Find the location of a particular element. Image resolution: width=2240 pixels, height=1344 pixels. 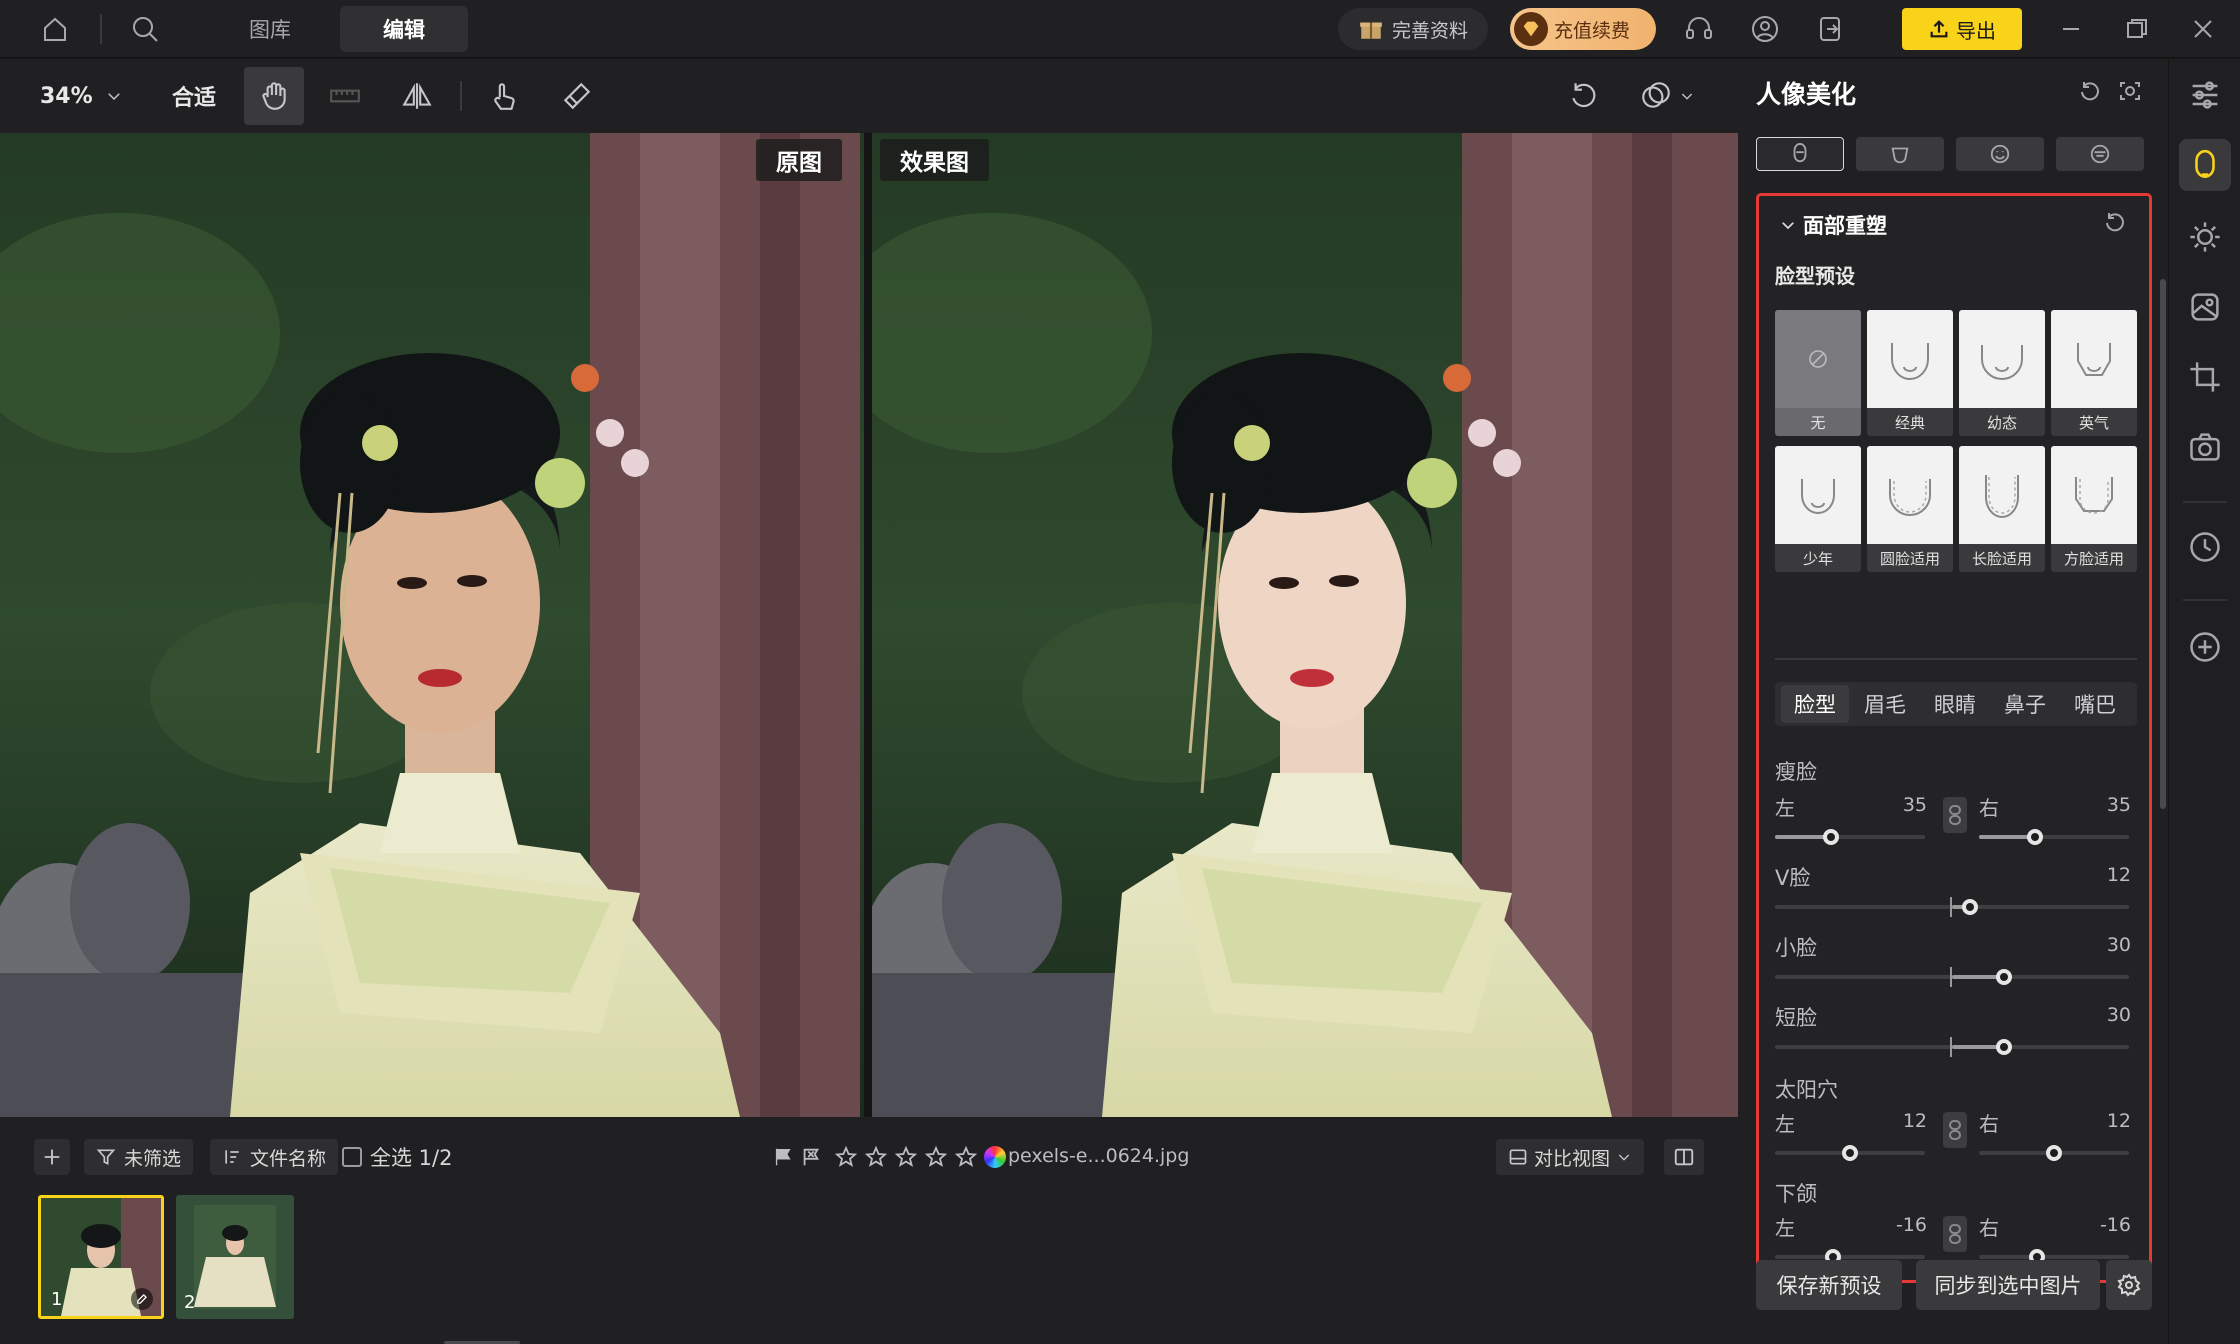

sync-button: 同步到选中图片 is located at coordinates (2008, 1285).